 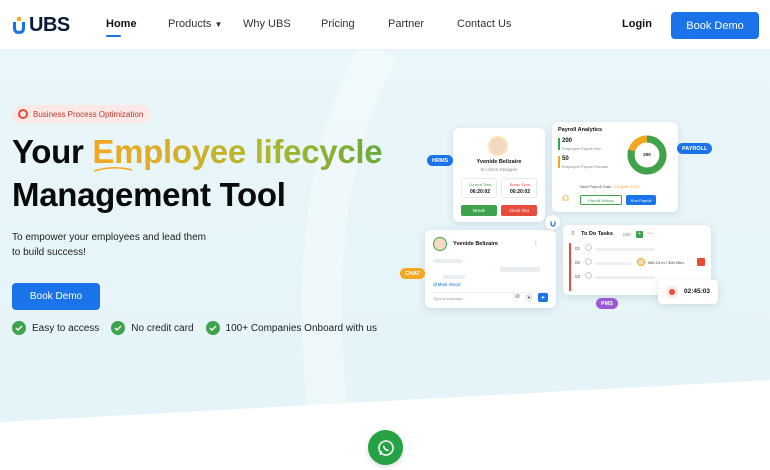 I want to click on stop-icon, so click(x=701, y=262).